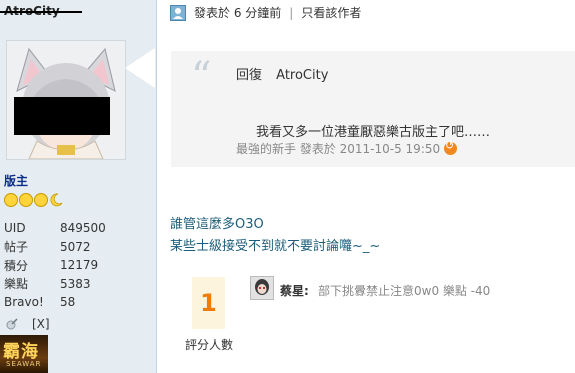 This screenshot has width=575, height=373. What do you see at coordinates (262, 288) in the screenshot?
I see `rater-avatar` at bounding box center [262, 288].